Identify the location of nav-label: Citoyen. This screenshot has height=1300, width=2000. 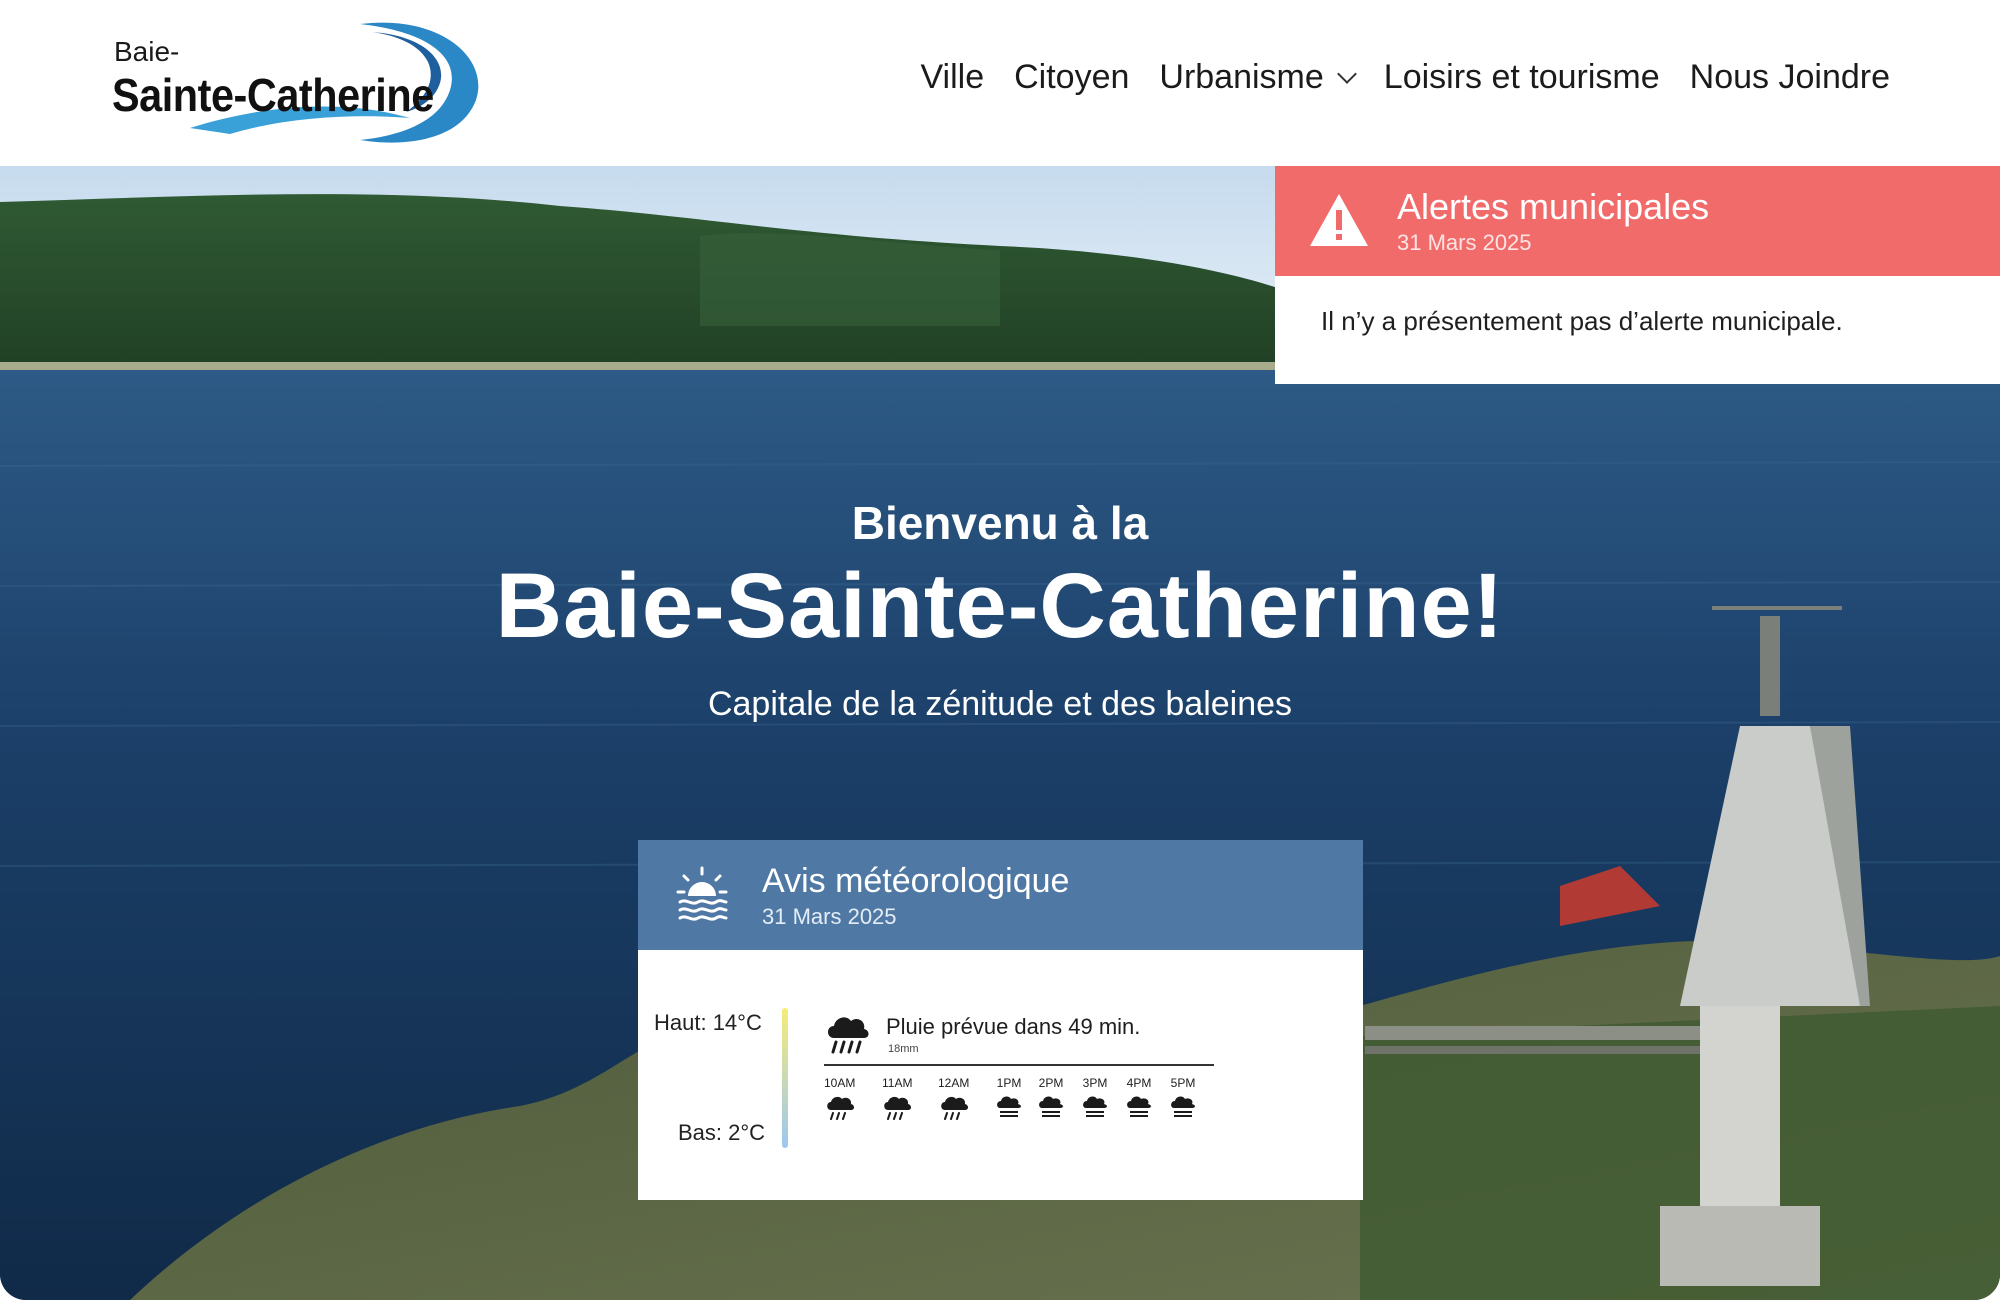
(1072, 77).